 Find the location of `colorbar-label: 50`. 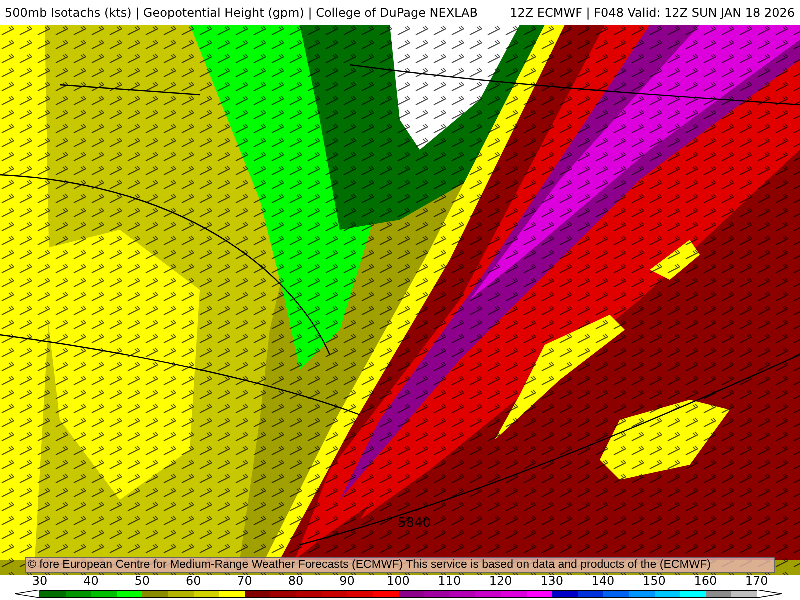

colorbar-label: 50 is located at coordinates (143, 581).